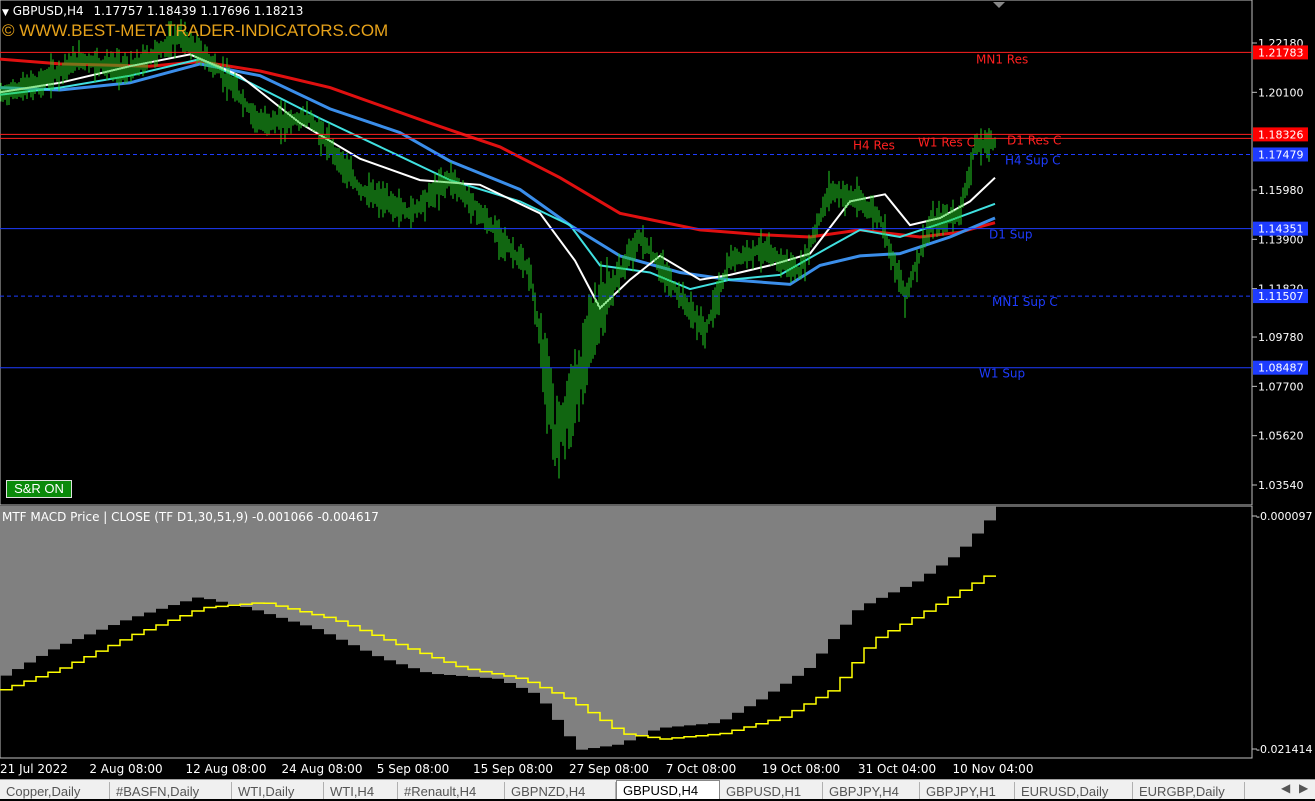 The height and width of the screenshot is (801, 1315). I want to click on level-label: MN1 Sup C, so click(1025, 302).